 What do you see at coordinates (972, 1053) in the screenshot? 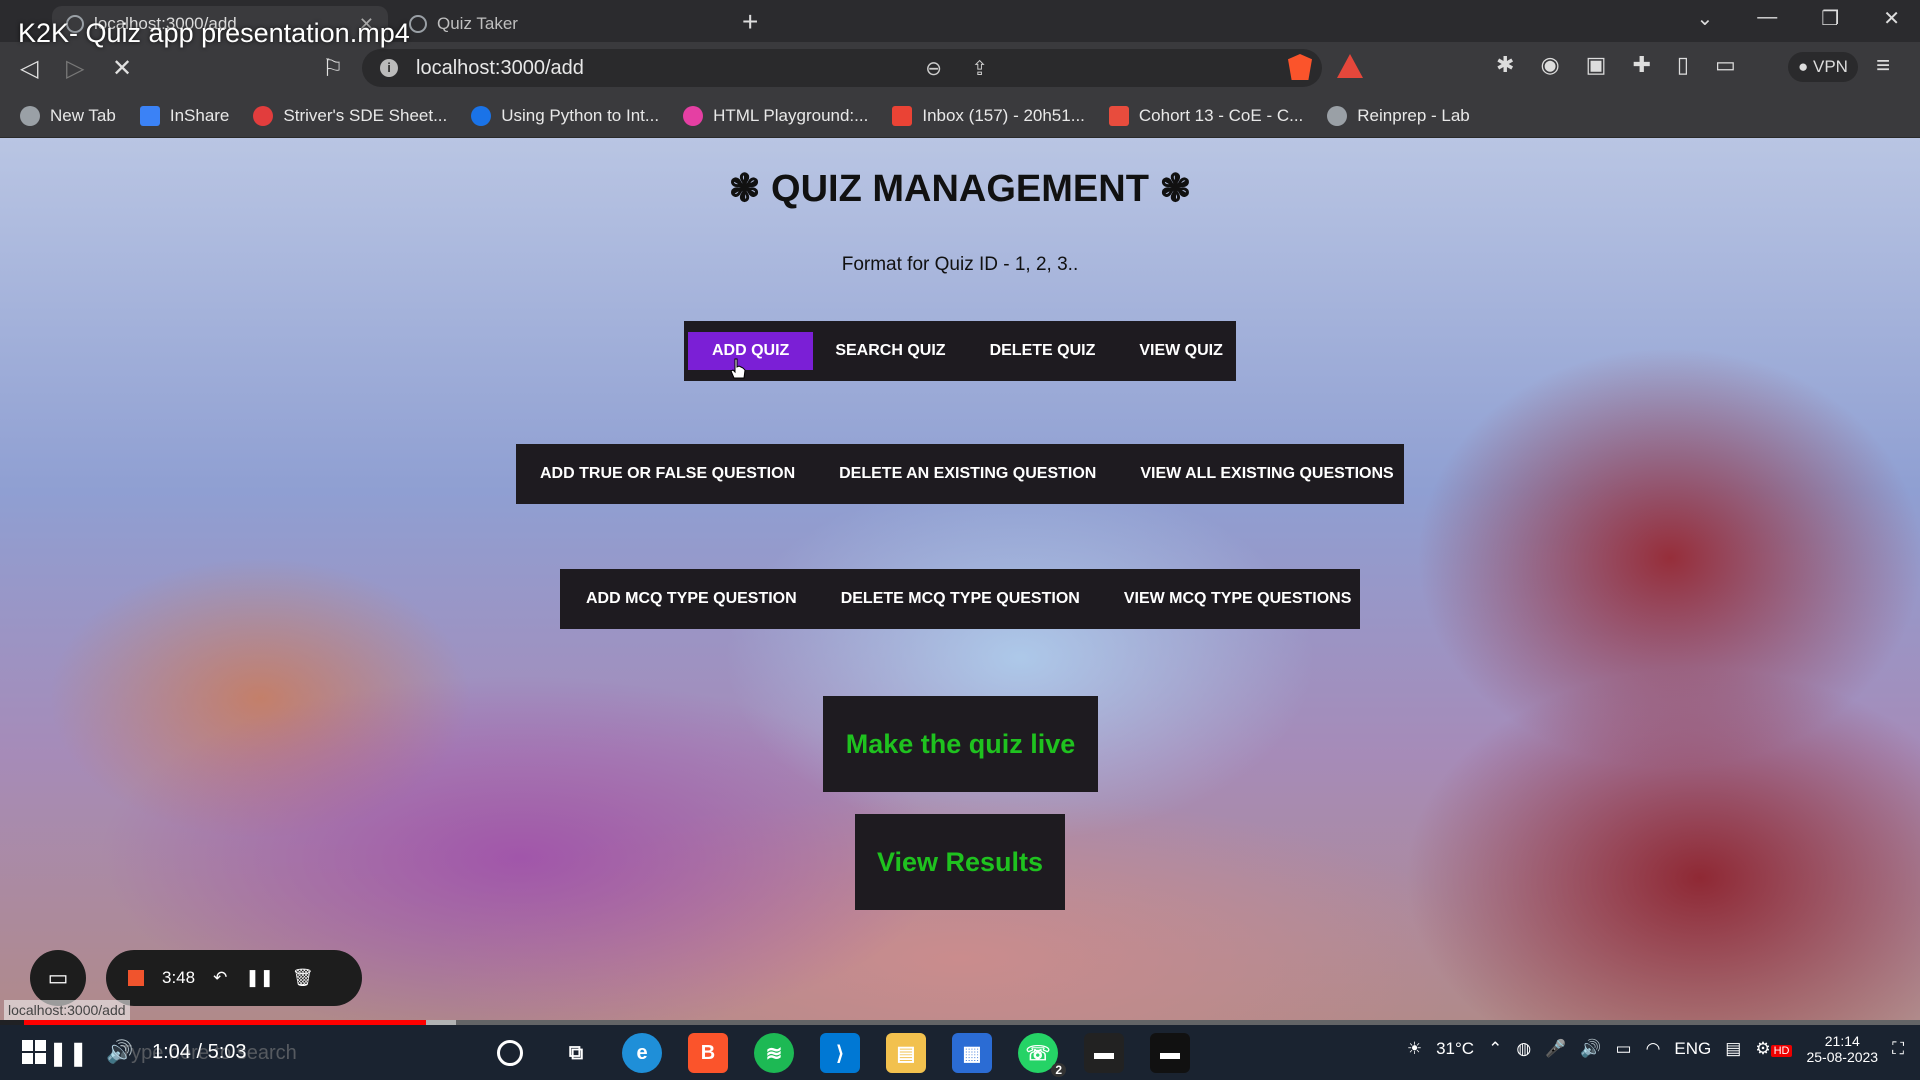
I see `store-icon: ▦` at bounding box center [972, 1053].